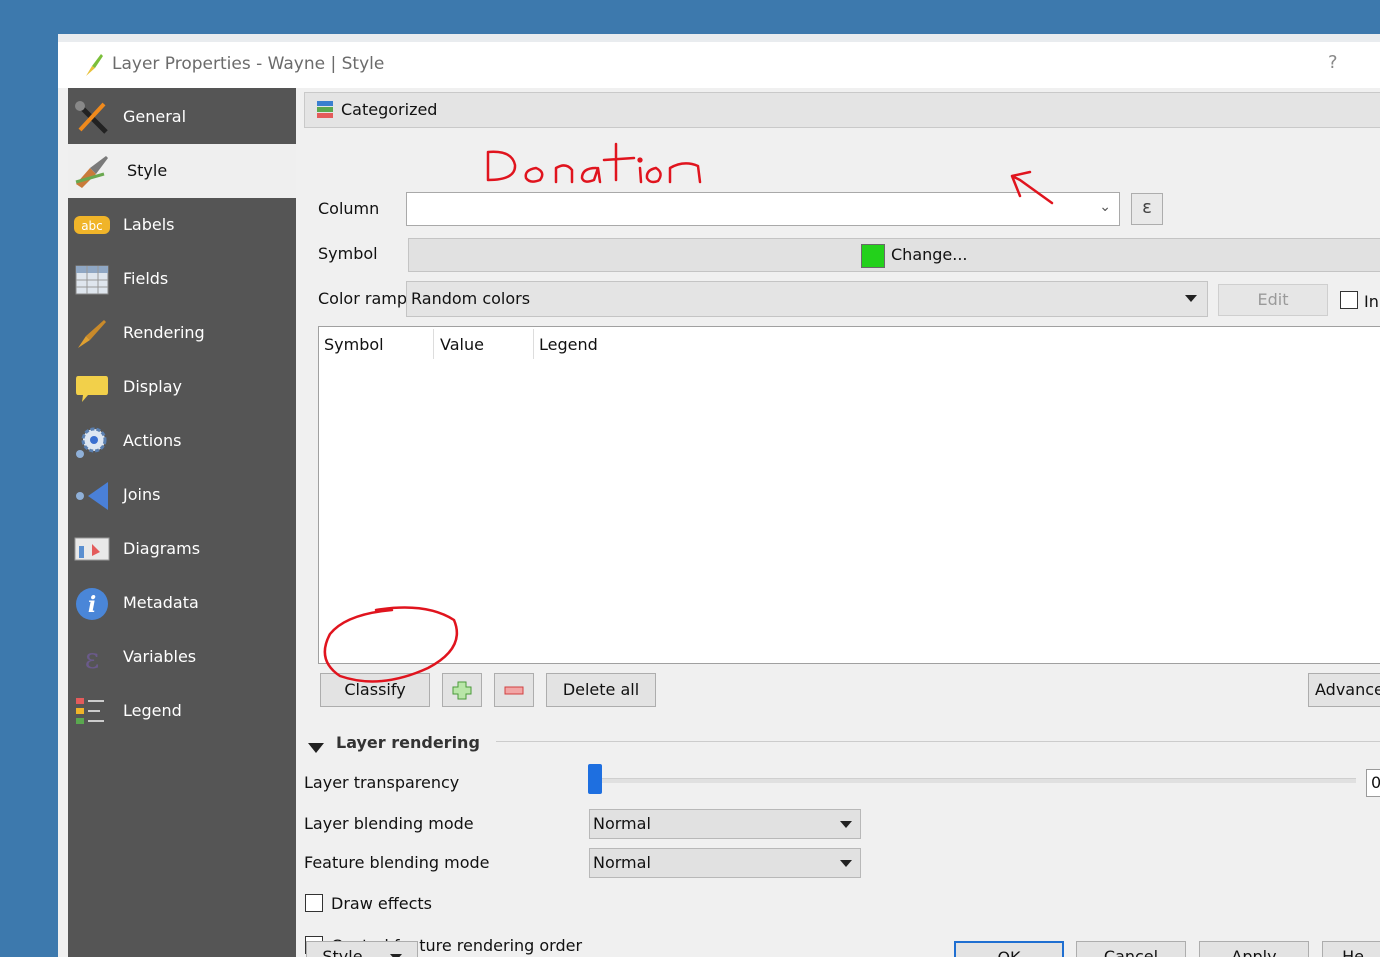  I want to click on column-combo: ⌄, so click(763, 209).